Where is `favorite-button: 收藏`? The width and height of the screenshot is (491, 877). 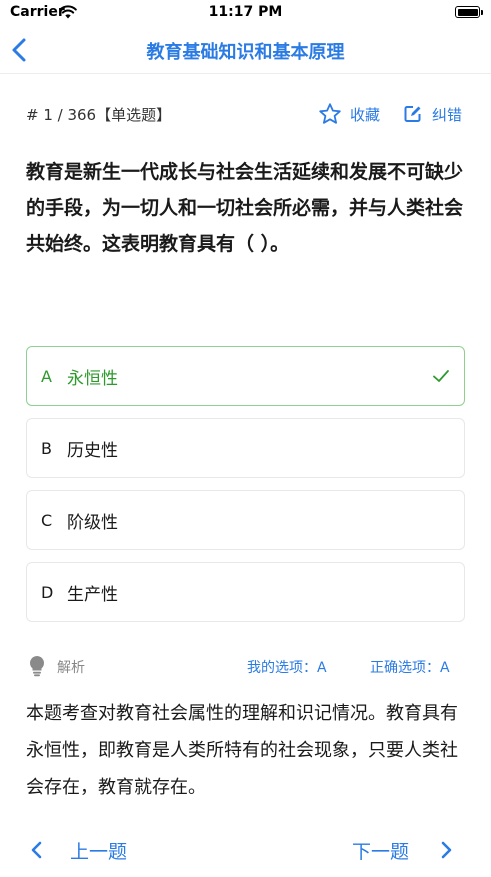
favorite-button: 收藏 is located at coordinates (349, 114).